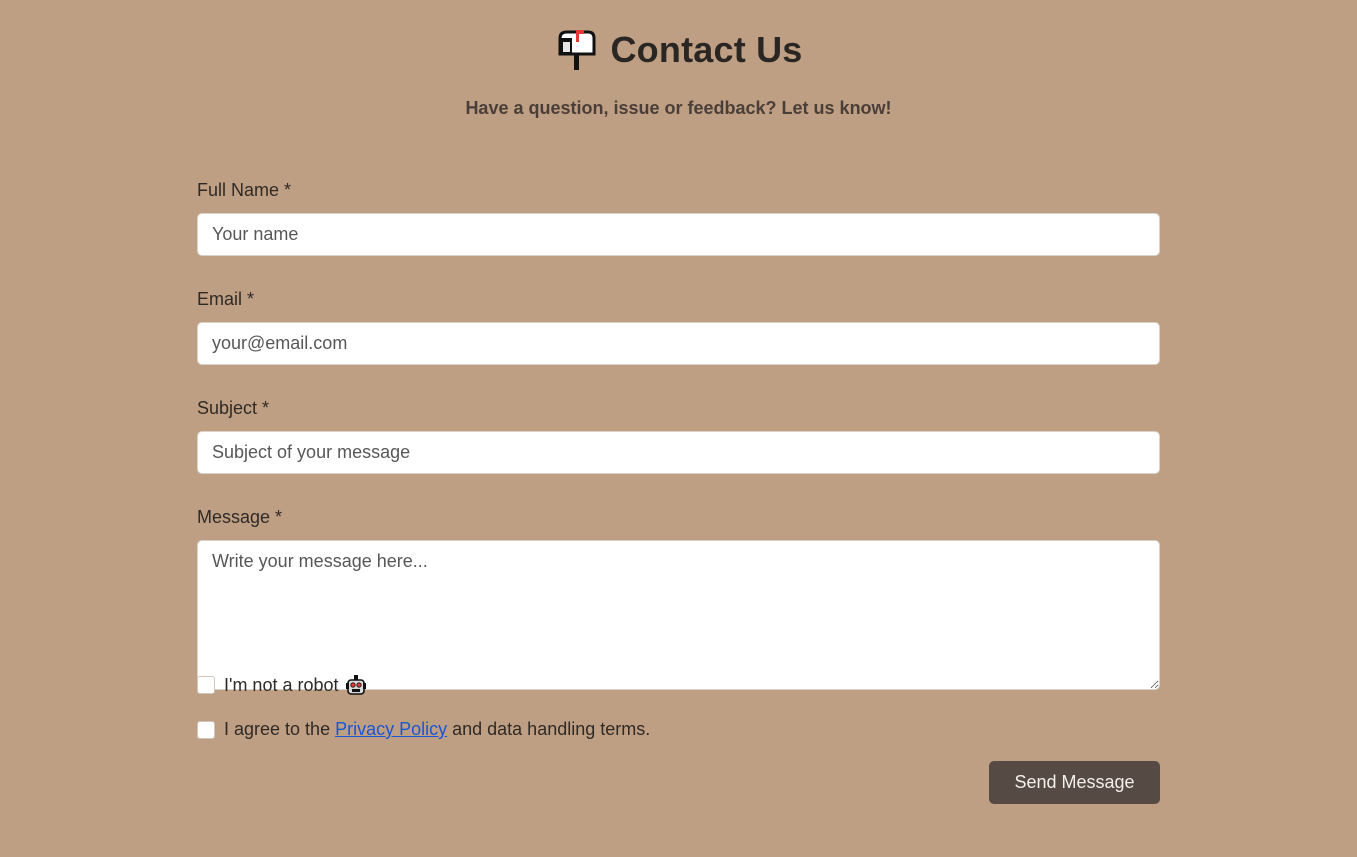 The width and height of the screenshot is (1357, 857). I want to click on name-input, so click(678, 234).